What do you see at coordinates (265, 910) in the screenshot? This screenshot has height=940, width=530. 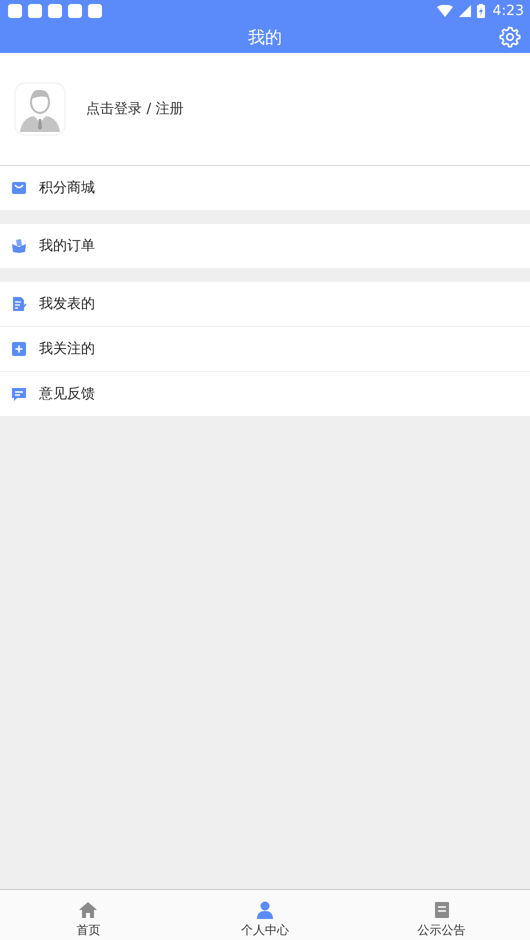 I see `person-icon` at bounding box center [265, 910].